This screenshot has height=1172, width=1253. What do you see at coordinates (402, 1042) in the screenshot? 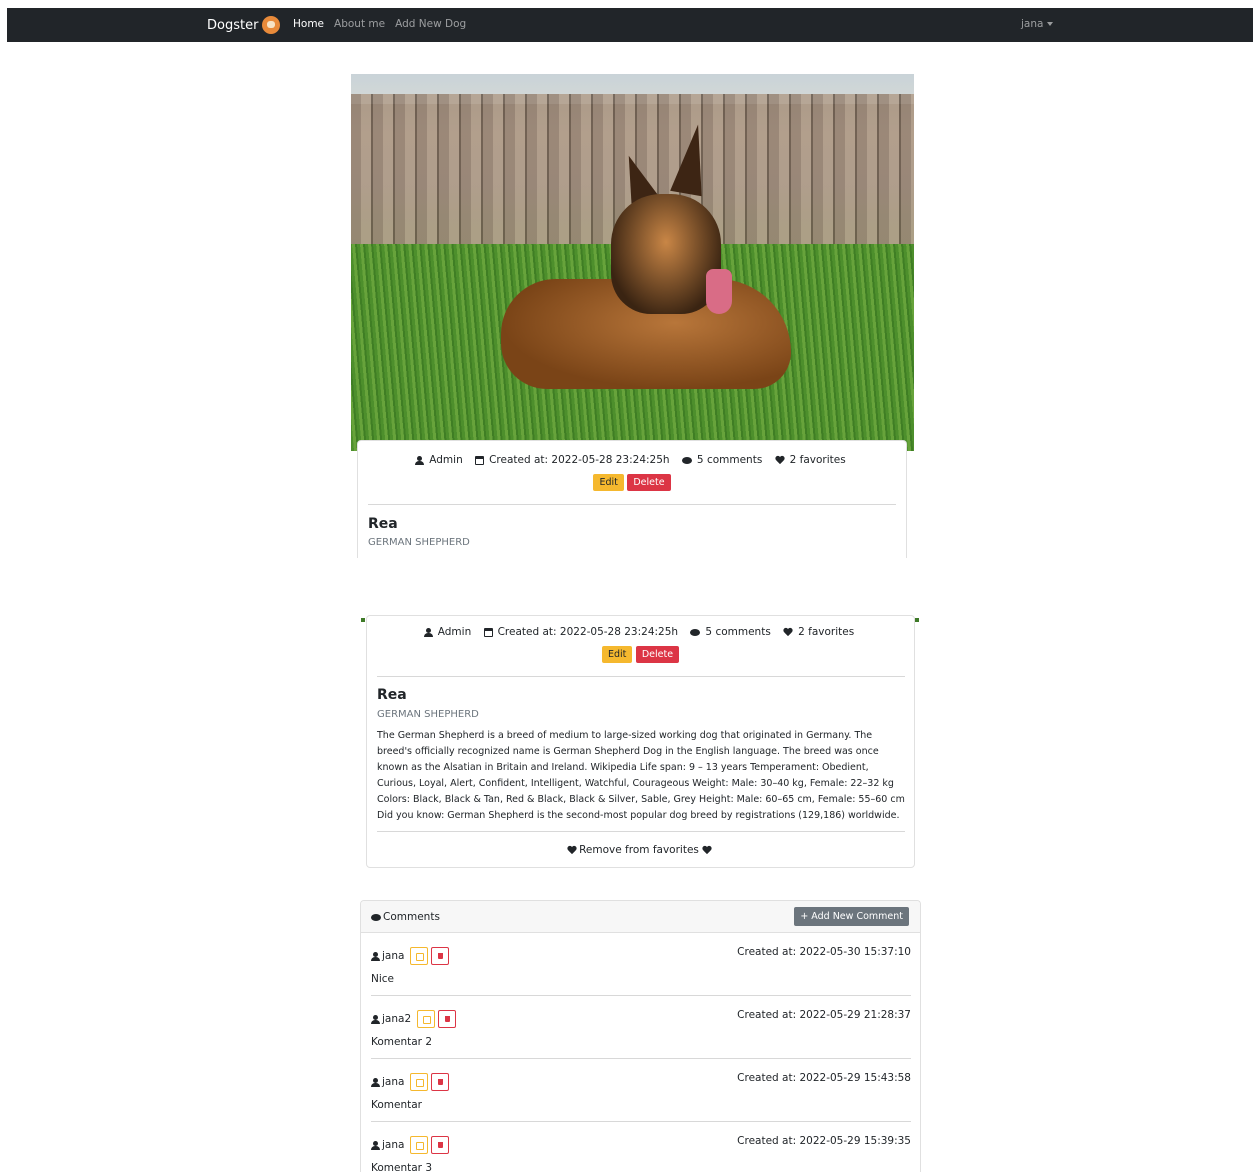
I see `comment-text: Komentar 2` at bounding box center [402, 1042].